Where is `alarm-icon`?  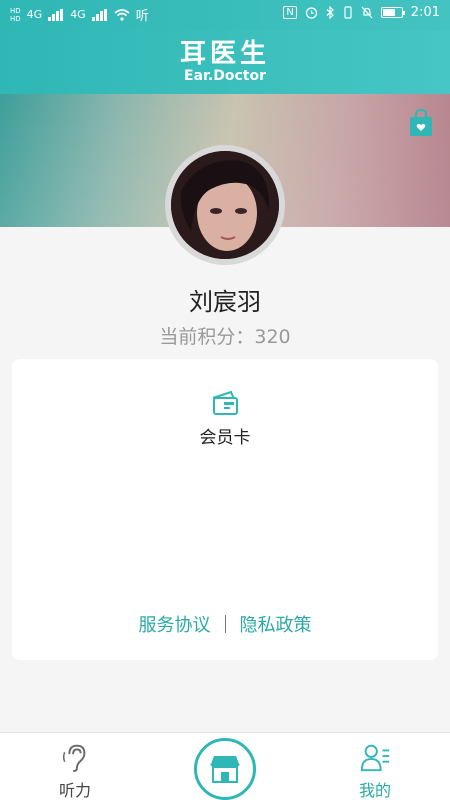
alarm-icon is located at coordinates (311, 13).